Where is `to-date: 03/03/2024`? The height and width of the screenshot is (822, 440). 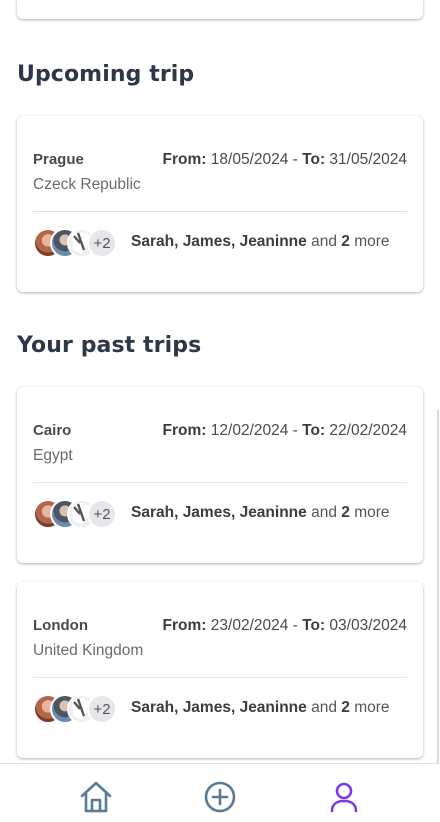
to-date: 03/03/2024 is located at coordinates (368, 625).